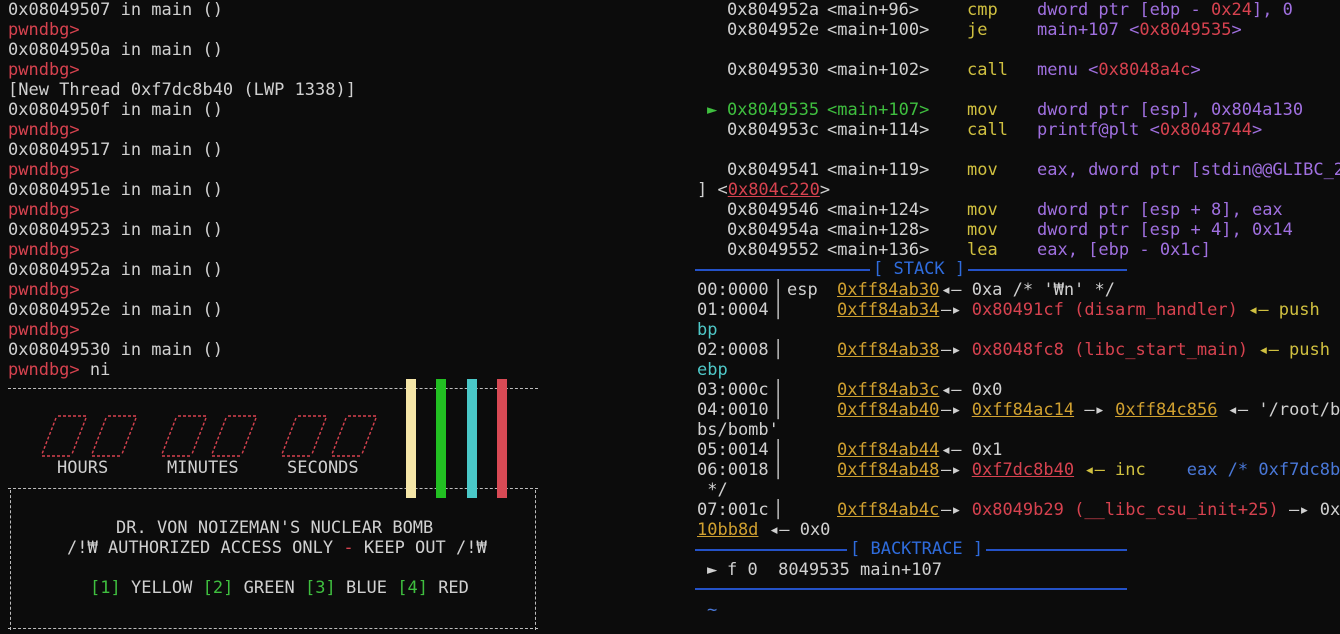 This screenshot has width=1340, height=634. What do you see at coordinates (1263, 470) in the screenshot?
I see `stack-tail: eax /* 0xf7dc8b4` at bounding box center [1263, 470].